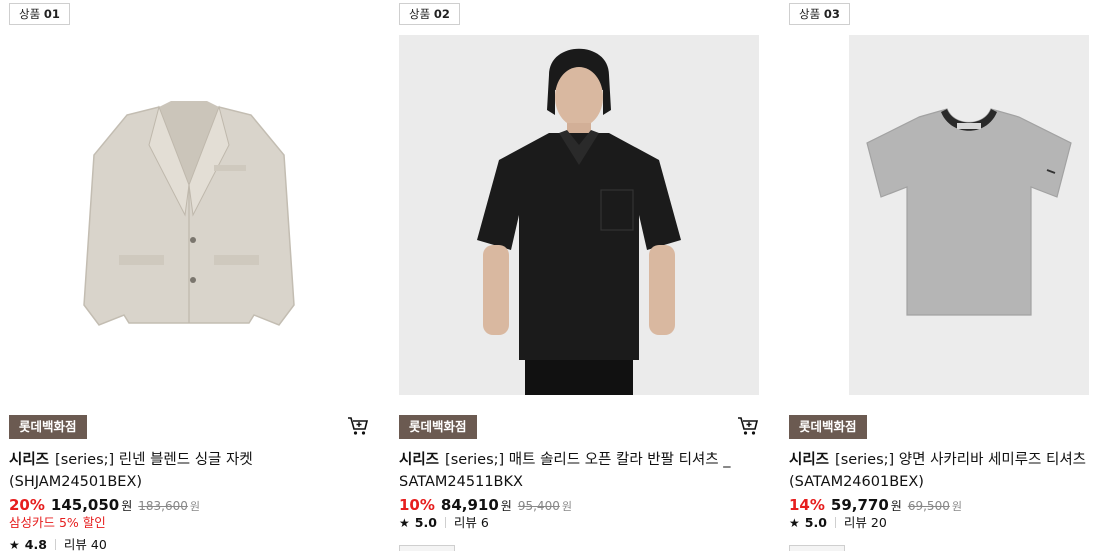 This screenshot has width=1098, height=551. What do you see at coordinates (85, 505) in the screenshot?
I see `sale-price: 145,050` at bounding box center [85, 505].